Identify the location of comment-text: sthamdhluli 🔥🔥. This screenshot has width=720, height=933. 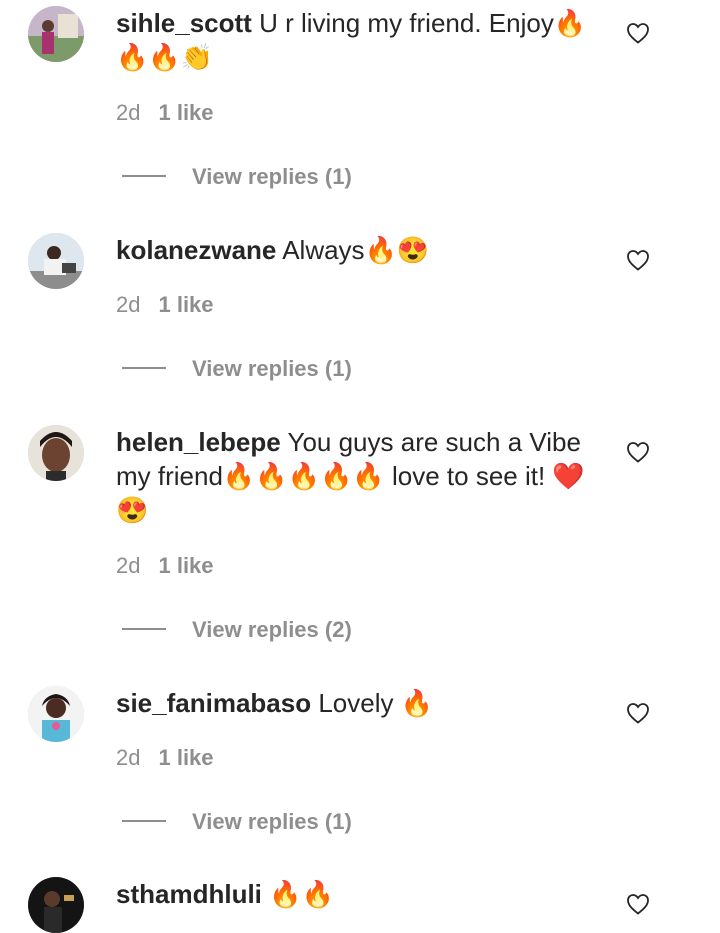
(356, 894).